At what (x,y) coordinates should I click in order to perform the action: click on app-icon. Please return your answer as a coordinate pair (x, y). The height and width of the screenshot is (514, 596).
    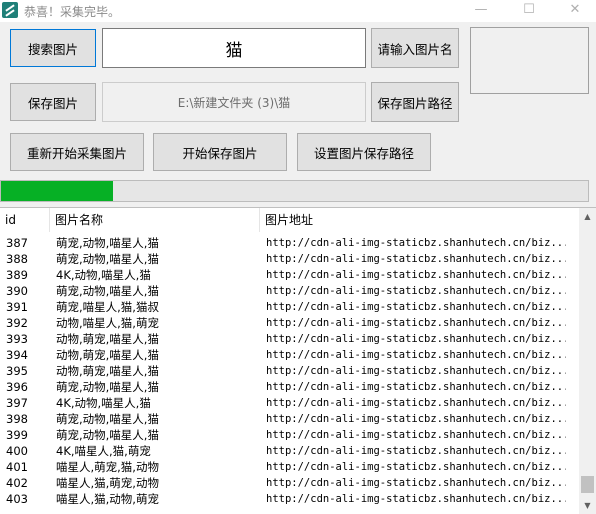
    Looking at the image, I should click on (10, 10).